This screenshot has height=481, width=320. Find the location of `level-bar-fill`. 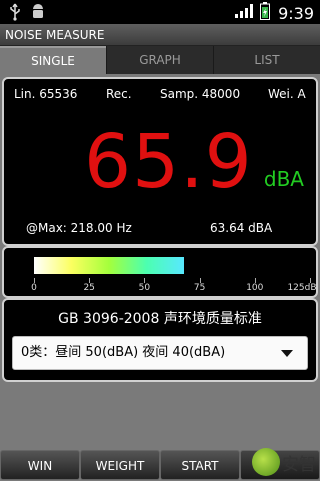

level-bar-fill is located at coordinates (109, 265).